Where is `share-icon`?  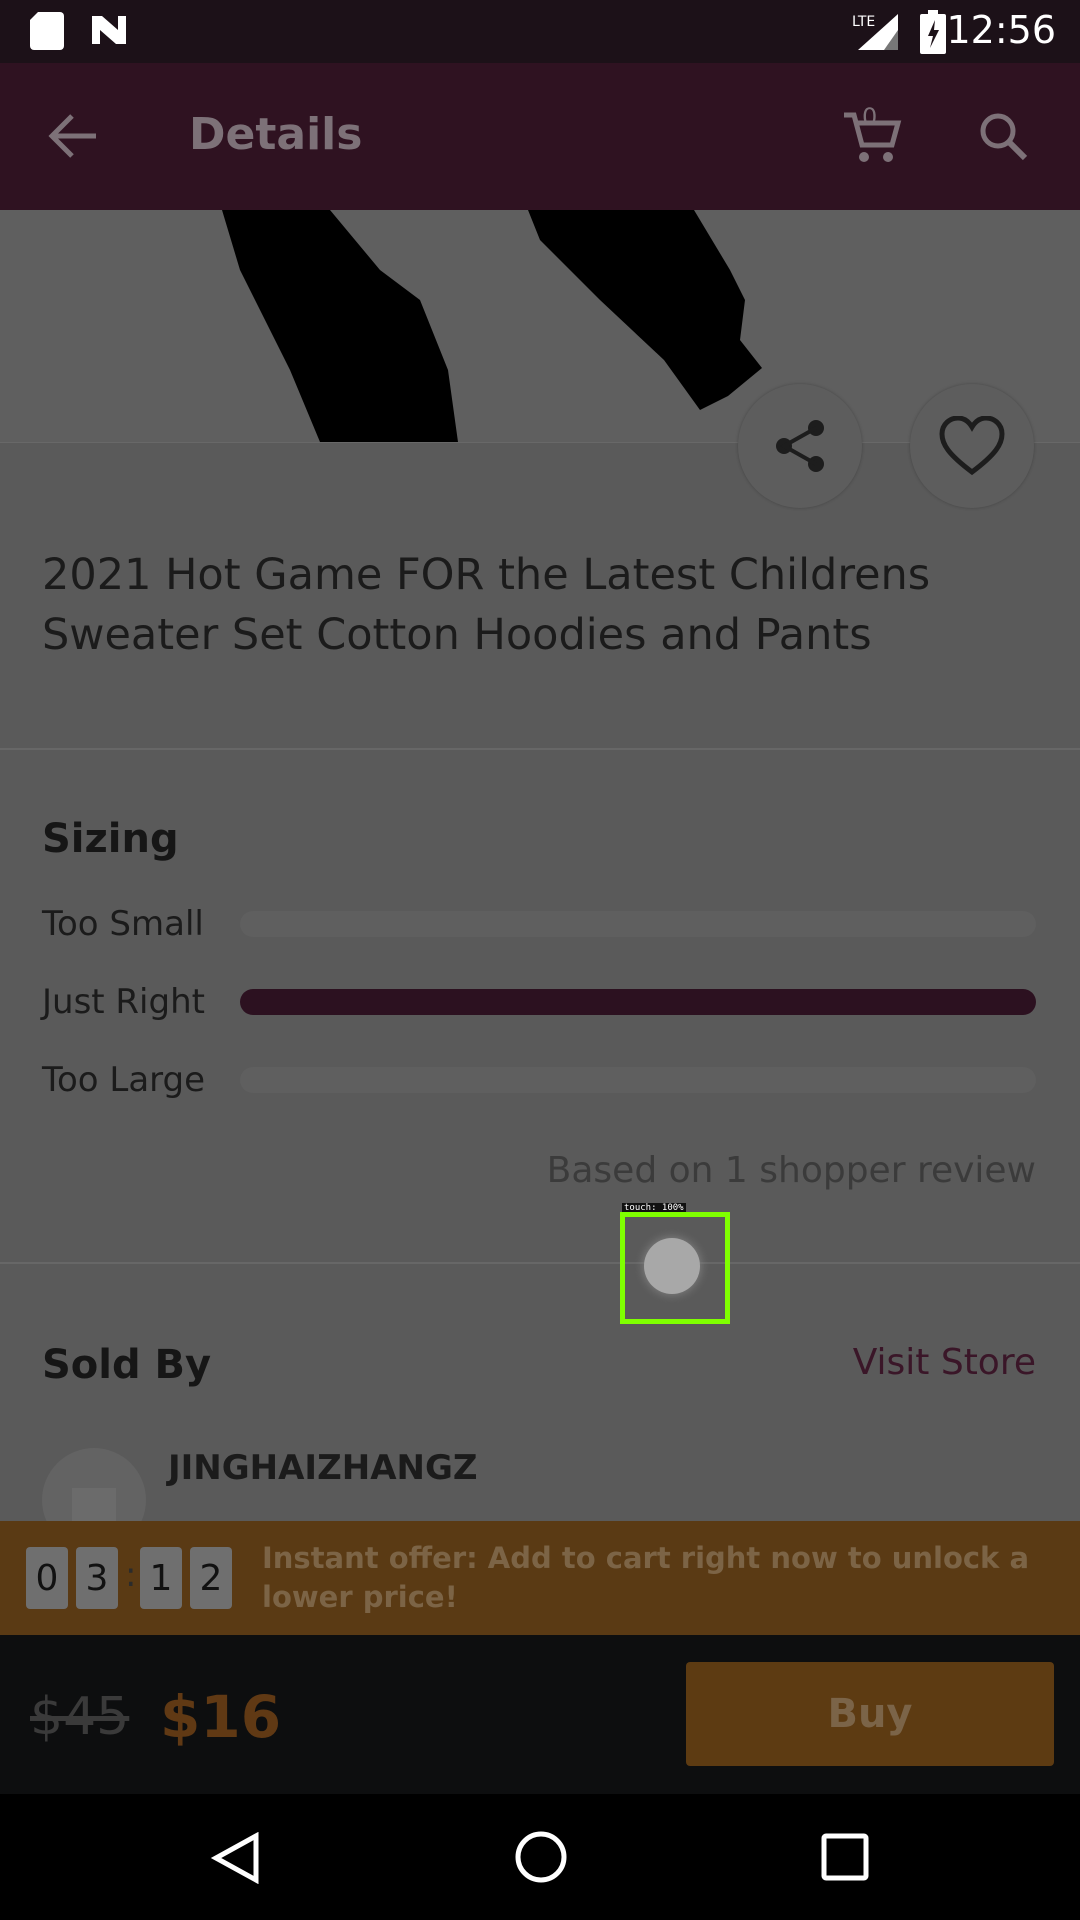
share-icon is located at coordinates (800, 446).